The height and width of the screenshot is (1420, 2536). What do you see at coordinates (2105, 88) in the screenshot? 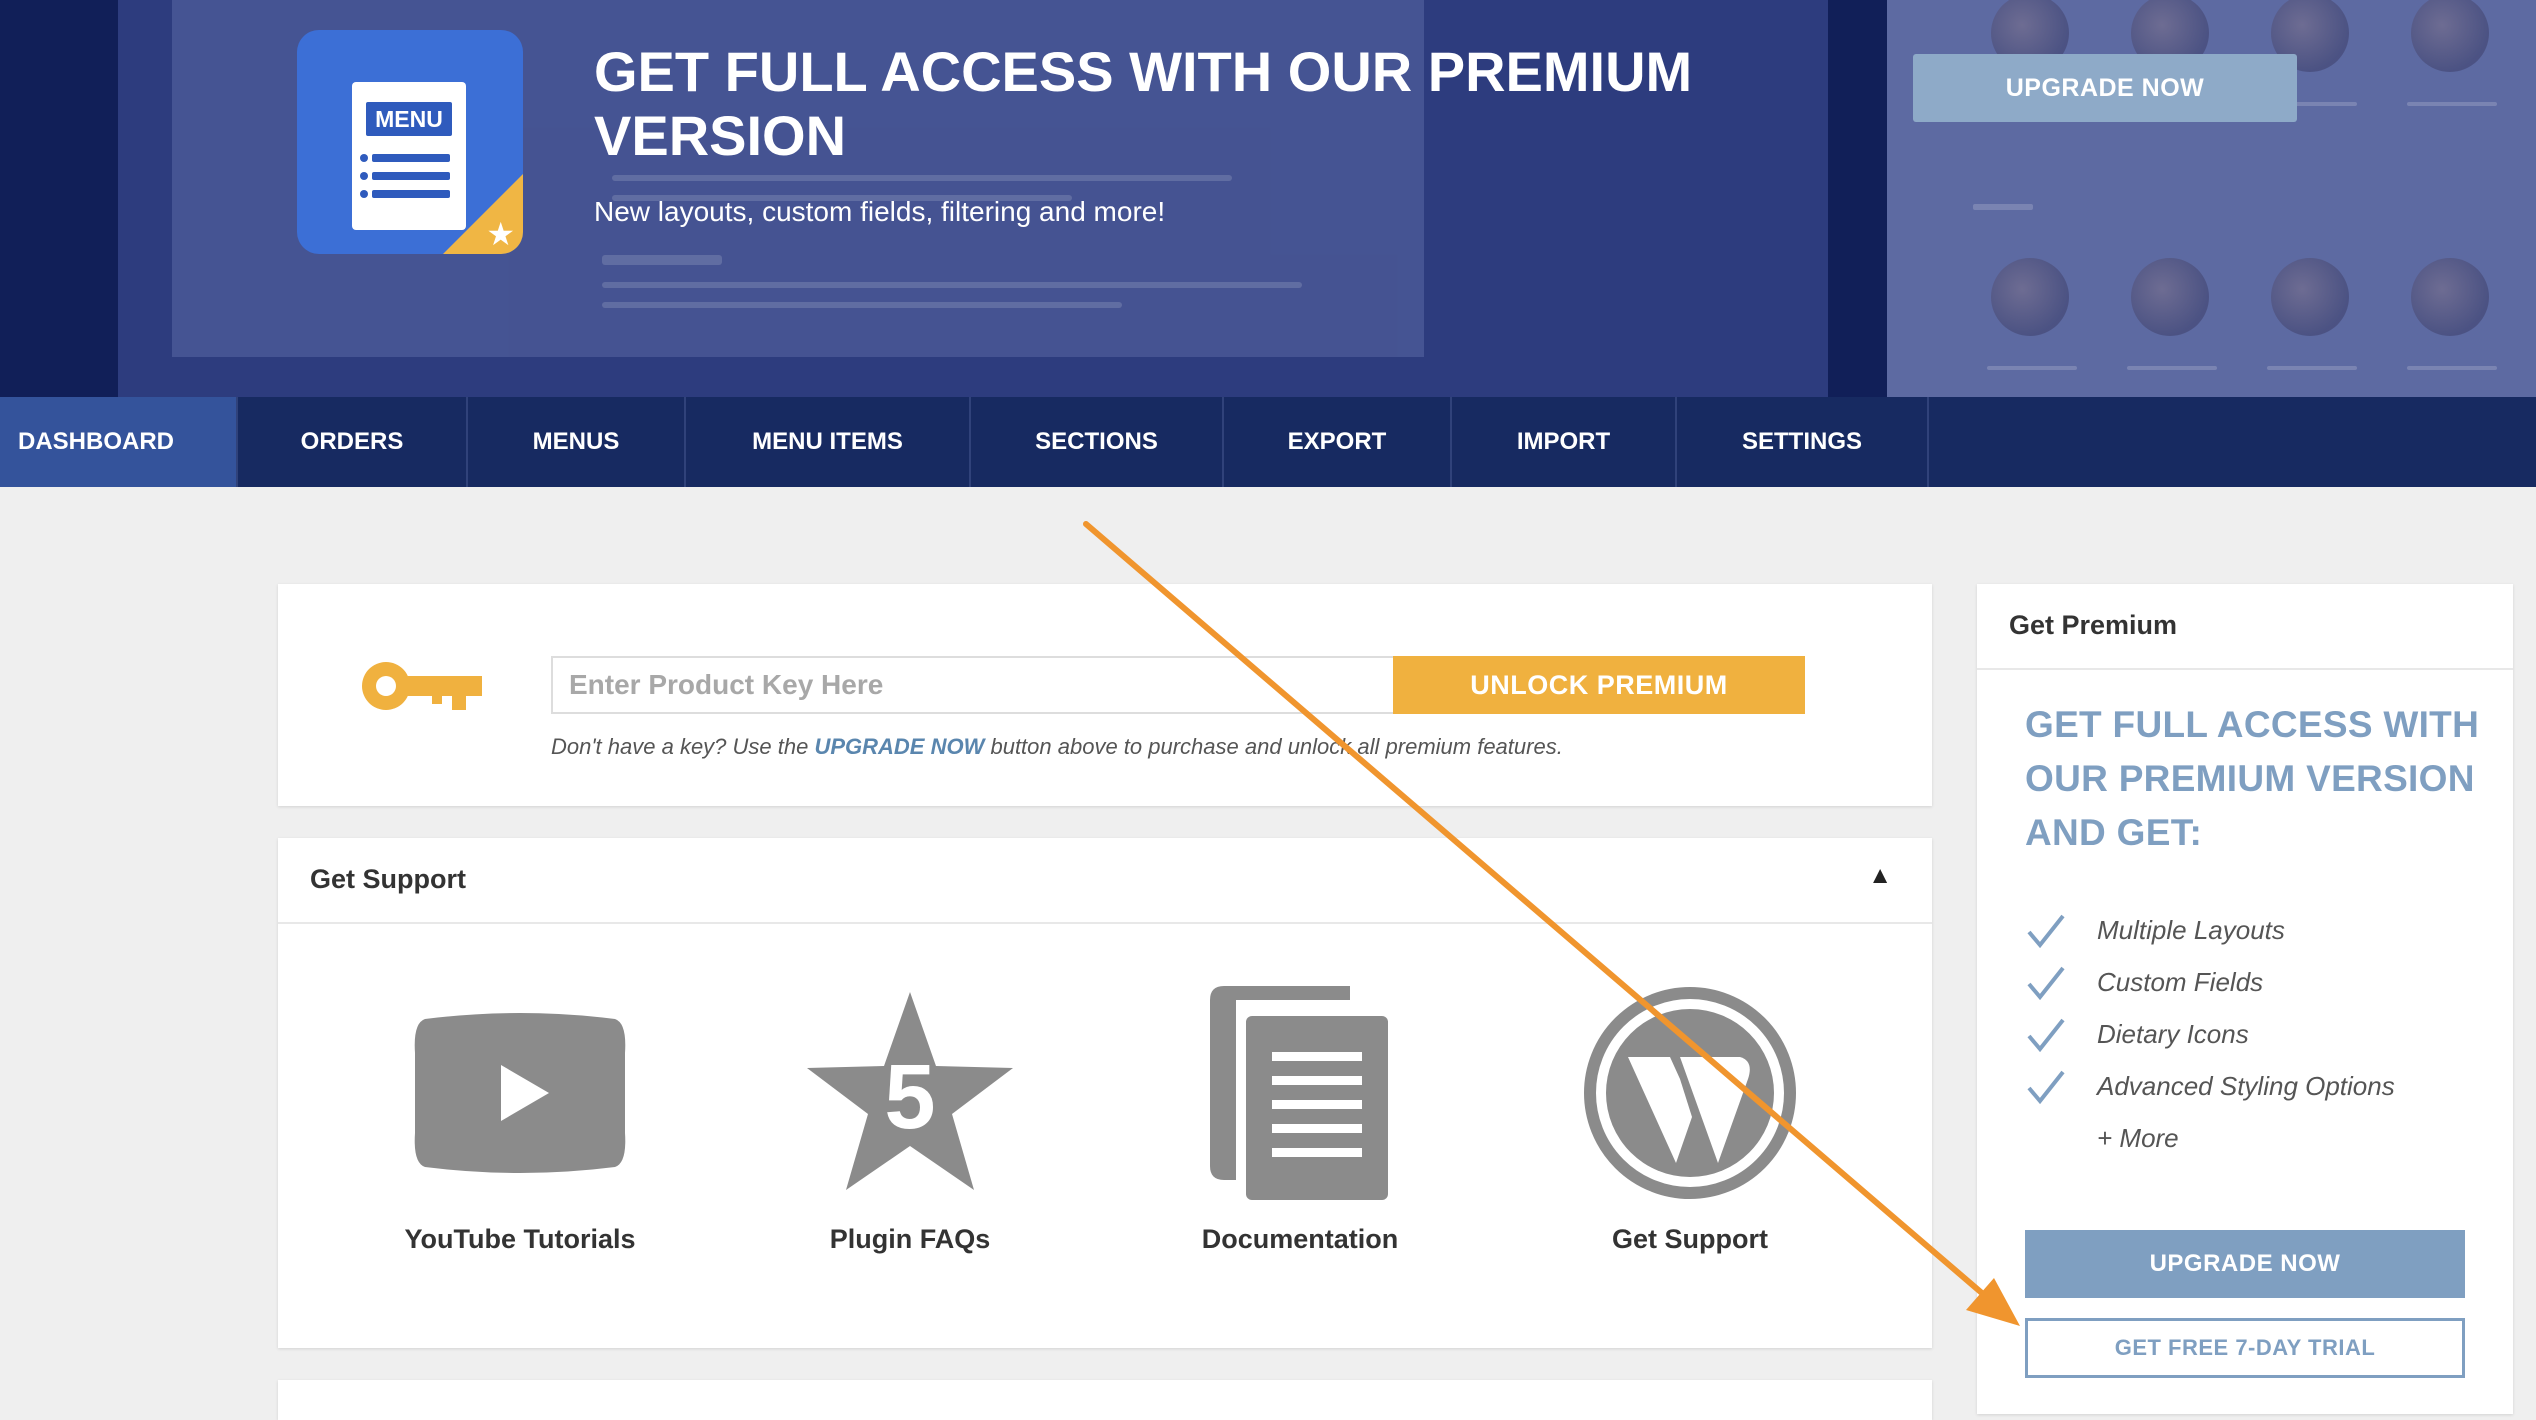
I see `banner-upgrade-now-button: UPGRADE NOW` at bounding box center [2105, 88].